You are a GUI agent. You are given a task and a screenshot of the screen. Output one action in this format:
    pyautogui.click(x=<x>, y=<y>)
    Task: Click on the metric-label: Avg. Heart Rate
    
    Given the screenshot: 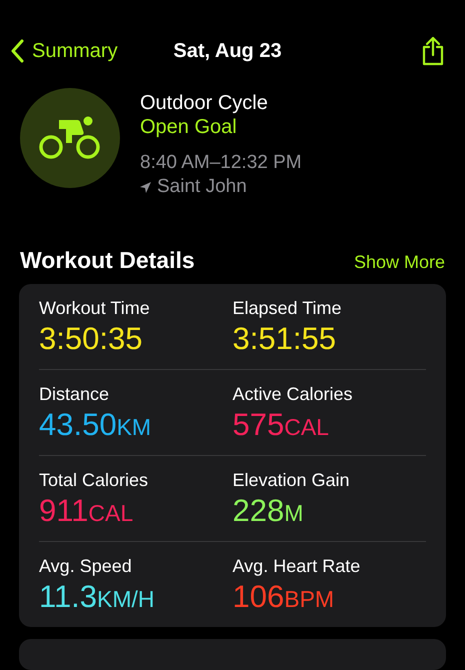 What is the action you would take?
    pyautogui.click(x=297, y=566)
    